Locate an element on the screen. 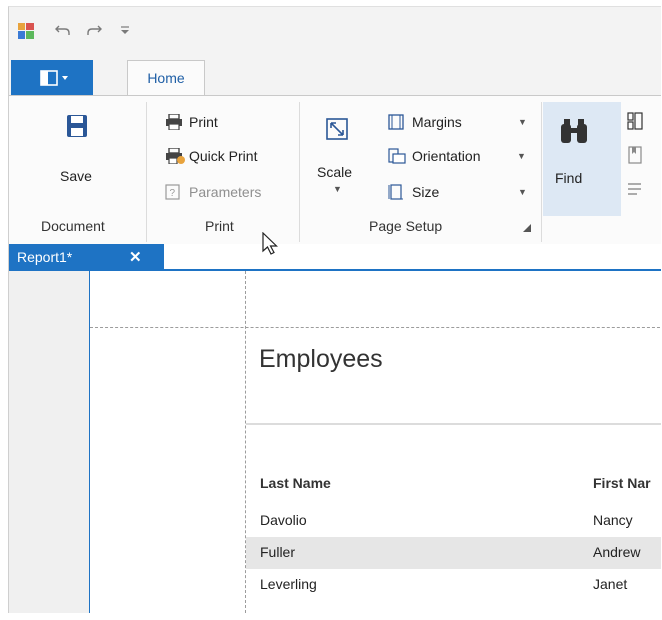  margins-icon is located at coordinates (396, 122).